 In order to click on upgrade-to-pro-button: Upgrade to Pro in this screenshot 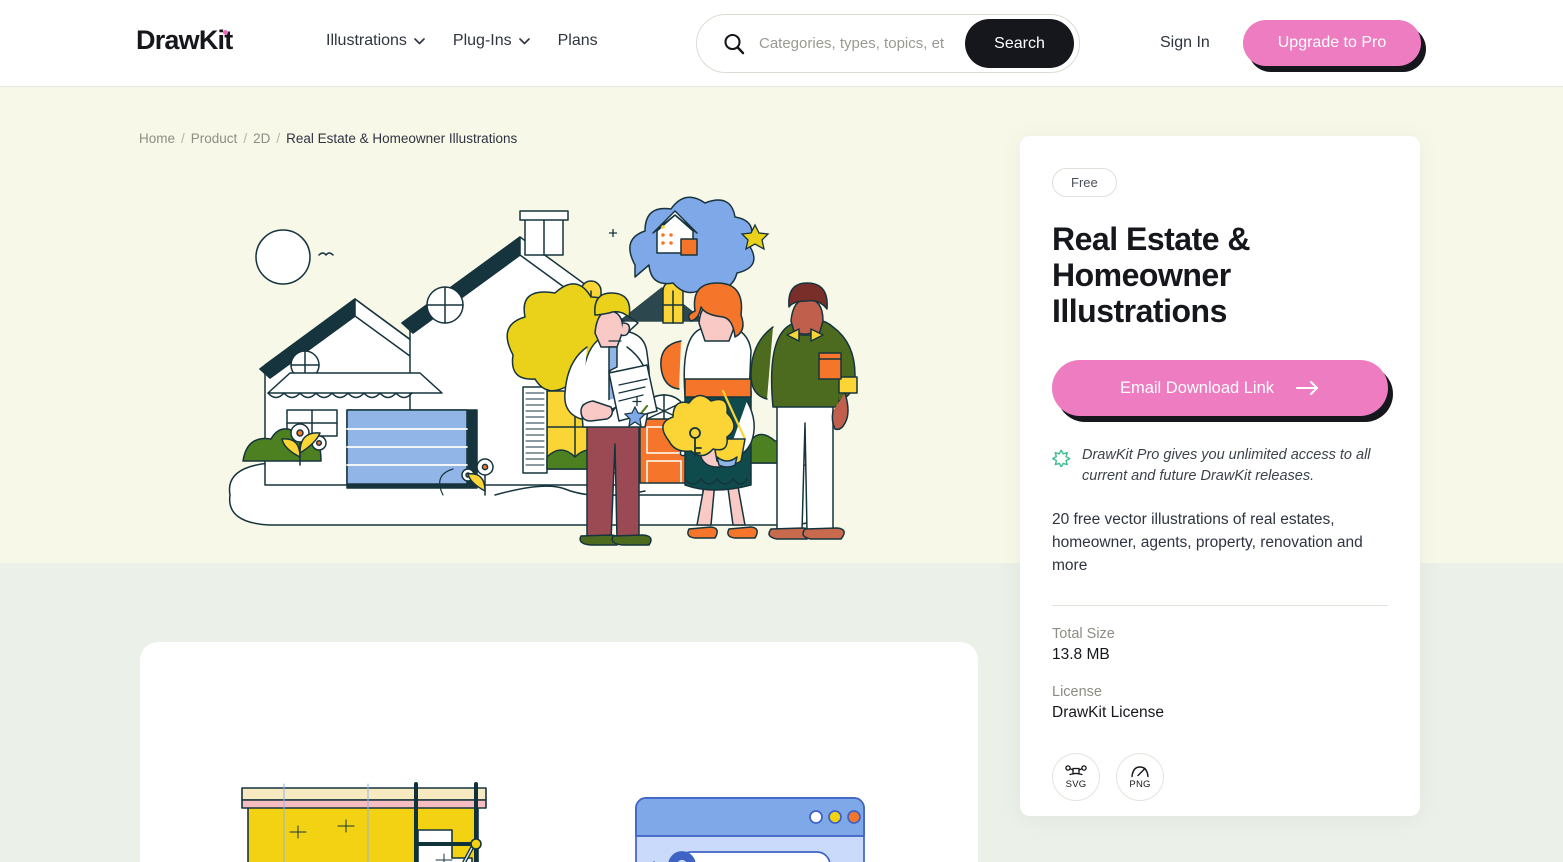, I will do `click(1332, 43)`.